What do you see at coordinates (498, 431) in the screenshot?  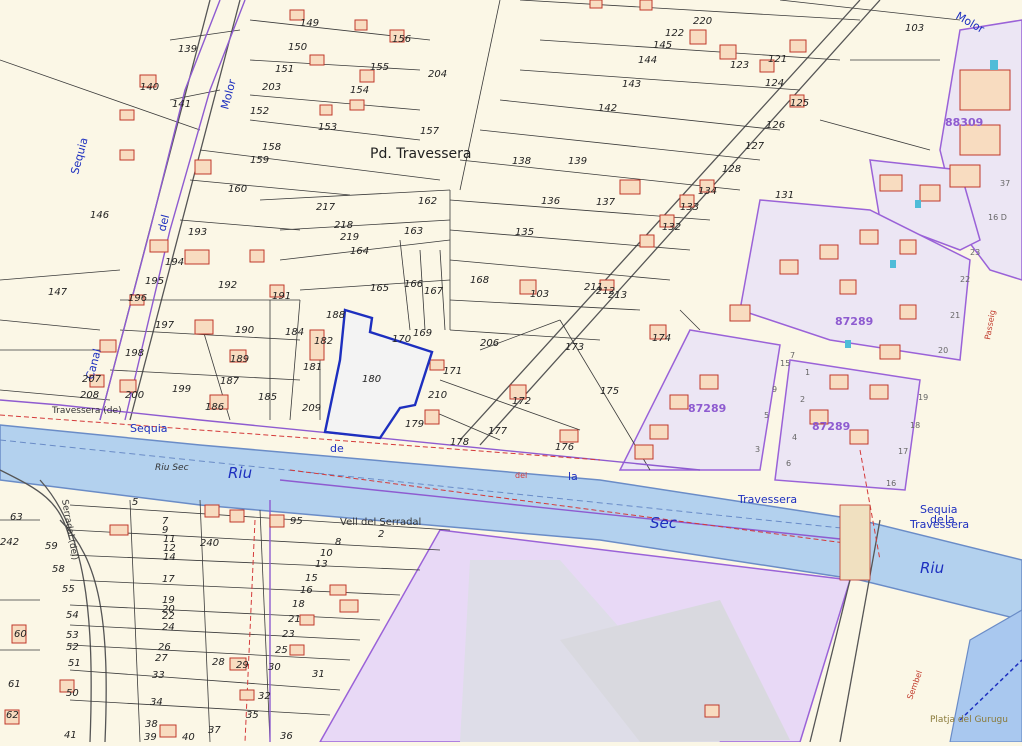 I see `parcel-number: 177` at bounding box center [498, 431].